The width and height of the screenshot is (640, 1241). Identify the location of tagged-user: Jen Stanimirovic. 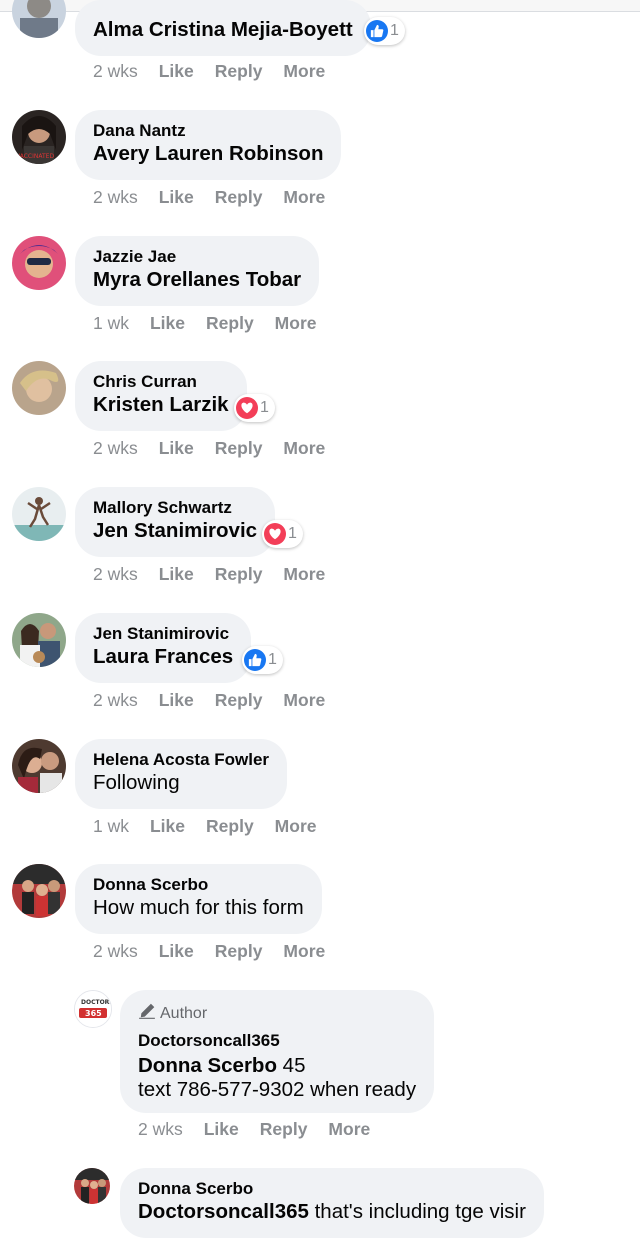
(175, 530).